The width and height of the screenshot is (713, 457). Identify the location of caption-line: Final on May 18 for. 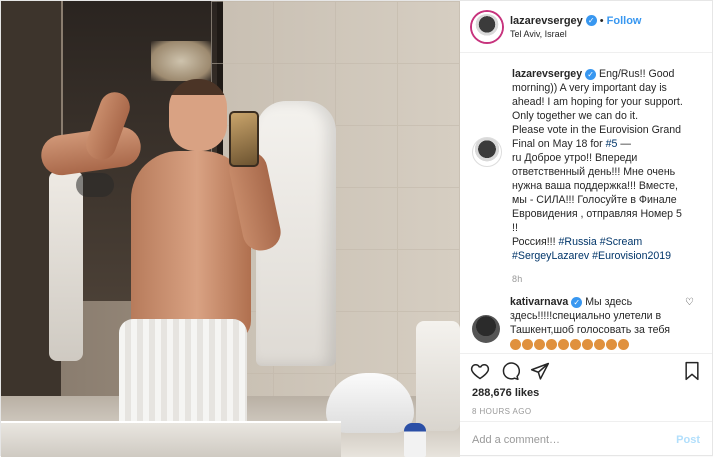
(557, 144).